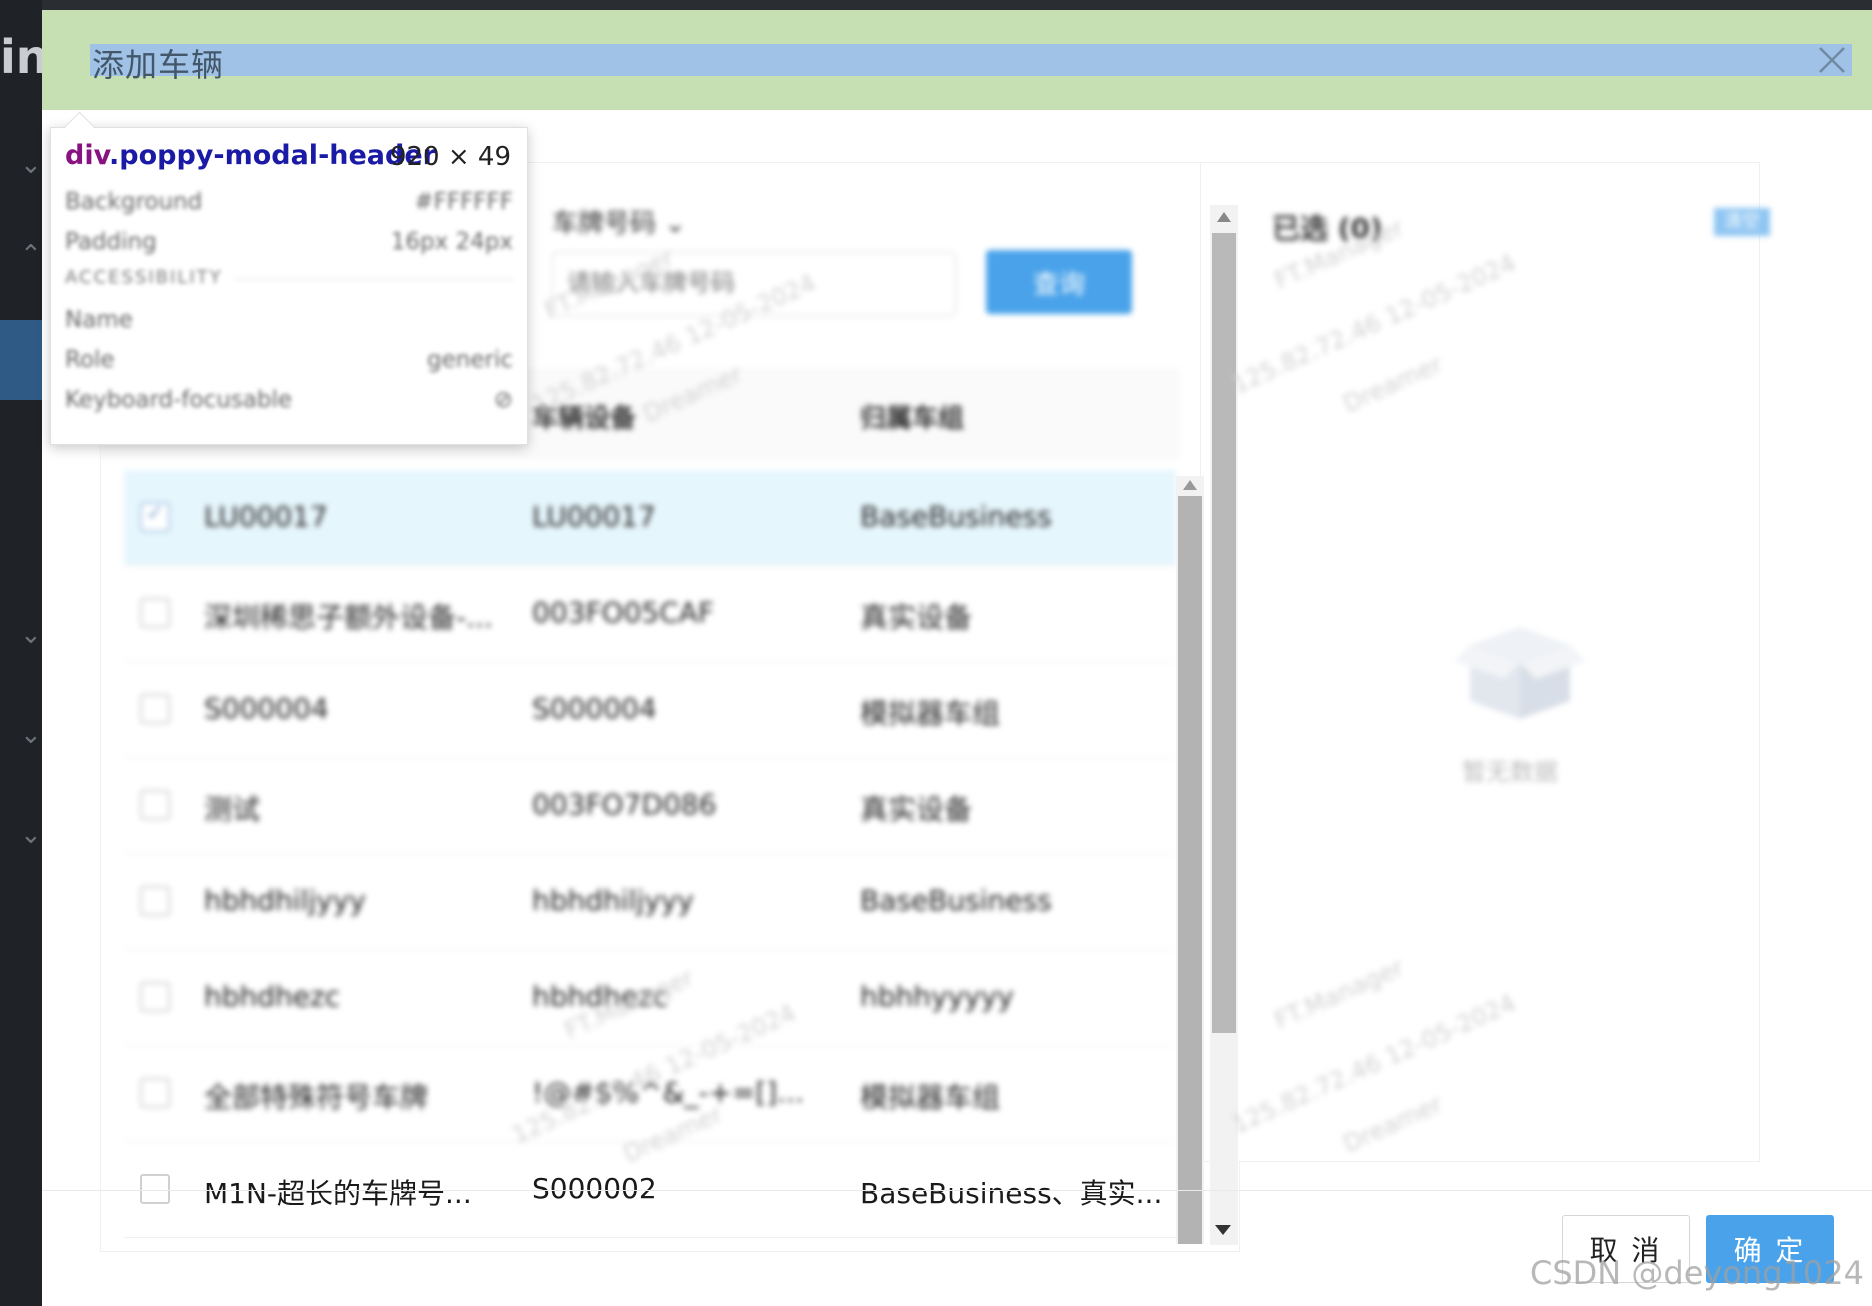 The image size is (1872, 1306). Describe the element at coordinates (623, 612) in the screenshot. I see `cell-device: 003FO05CAF` at that location.